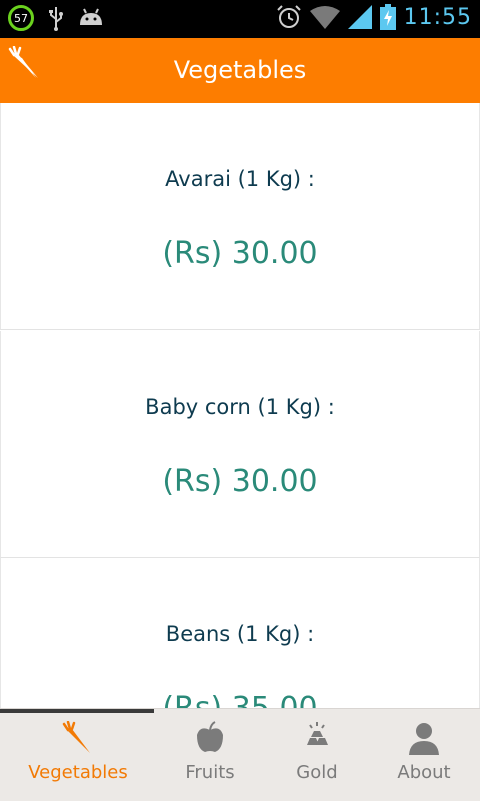 The width and height of the screenshot is (480, 801). Describe the element at coordinates (288, 16) in the screenshot. I see `alarm-icon` at that location.